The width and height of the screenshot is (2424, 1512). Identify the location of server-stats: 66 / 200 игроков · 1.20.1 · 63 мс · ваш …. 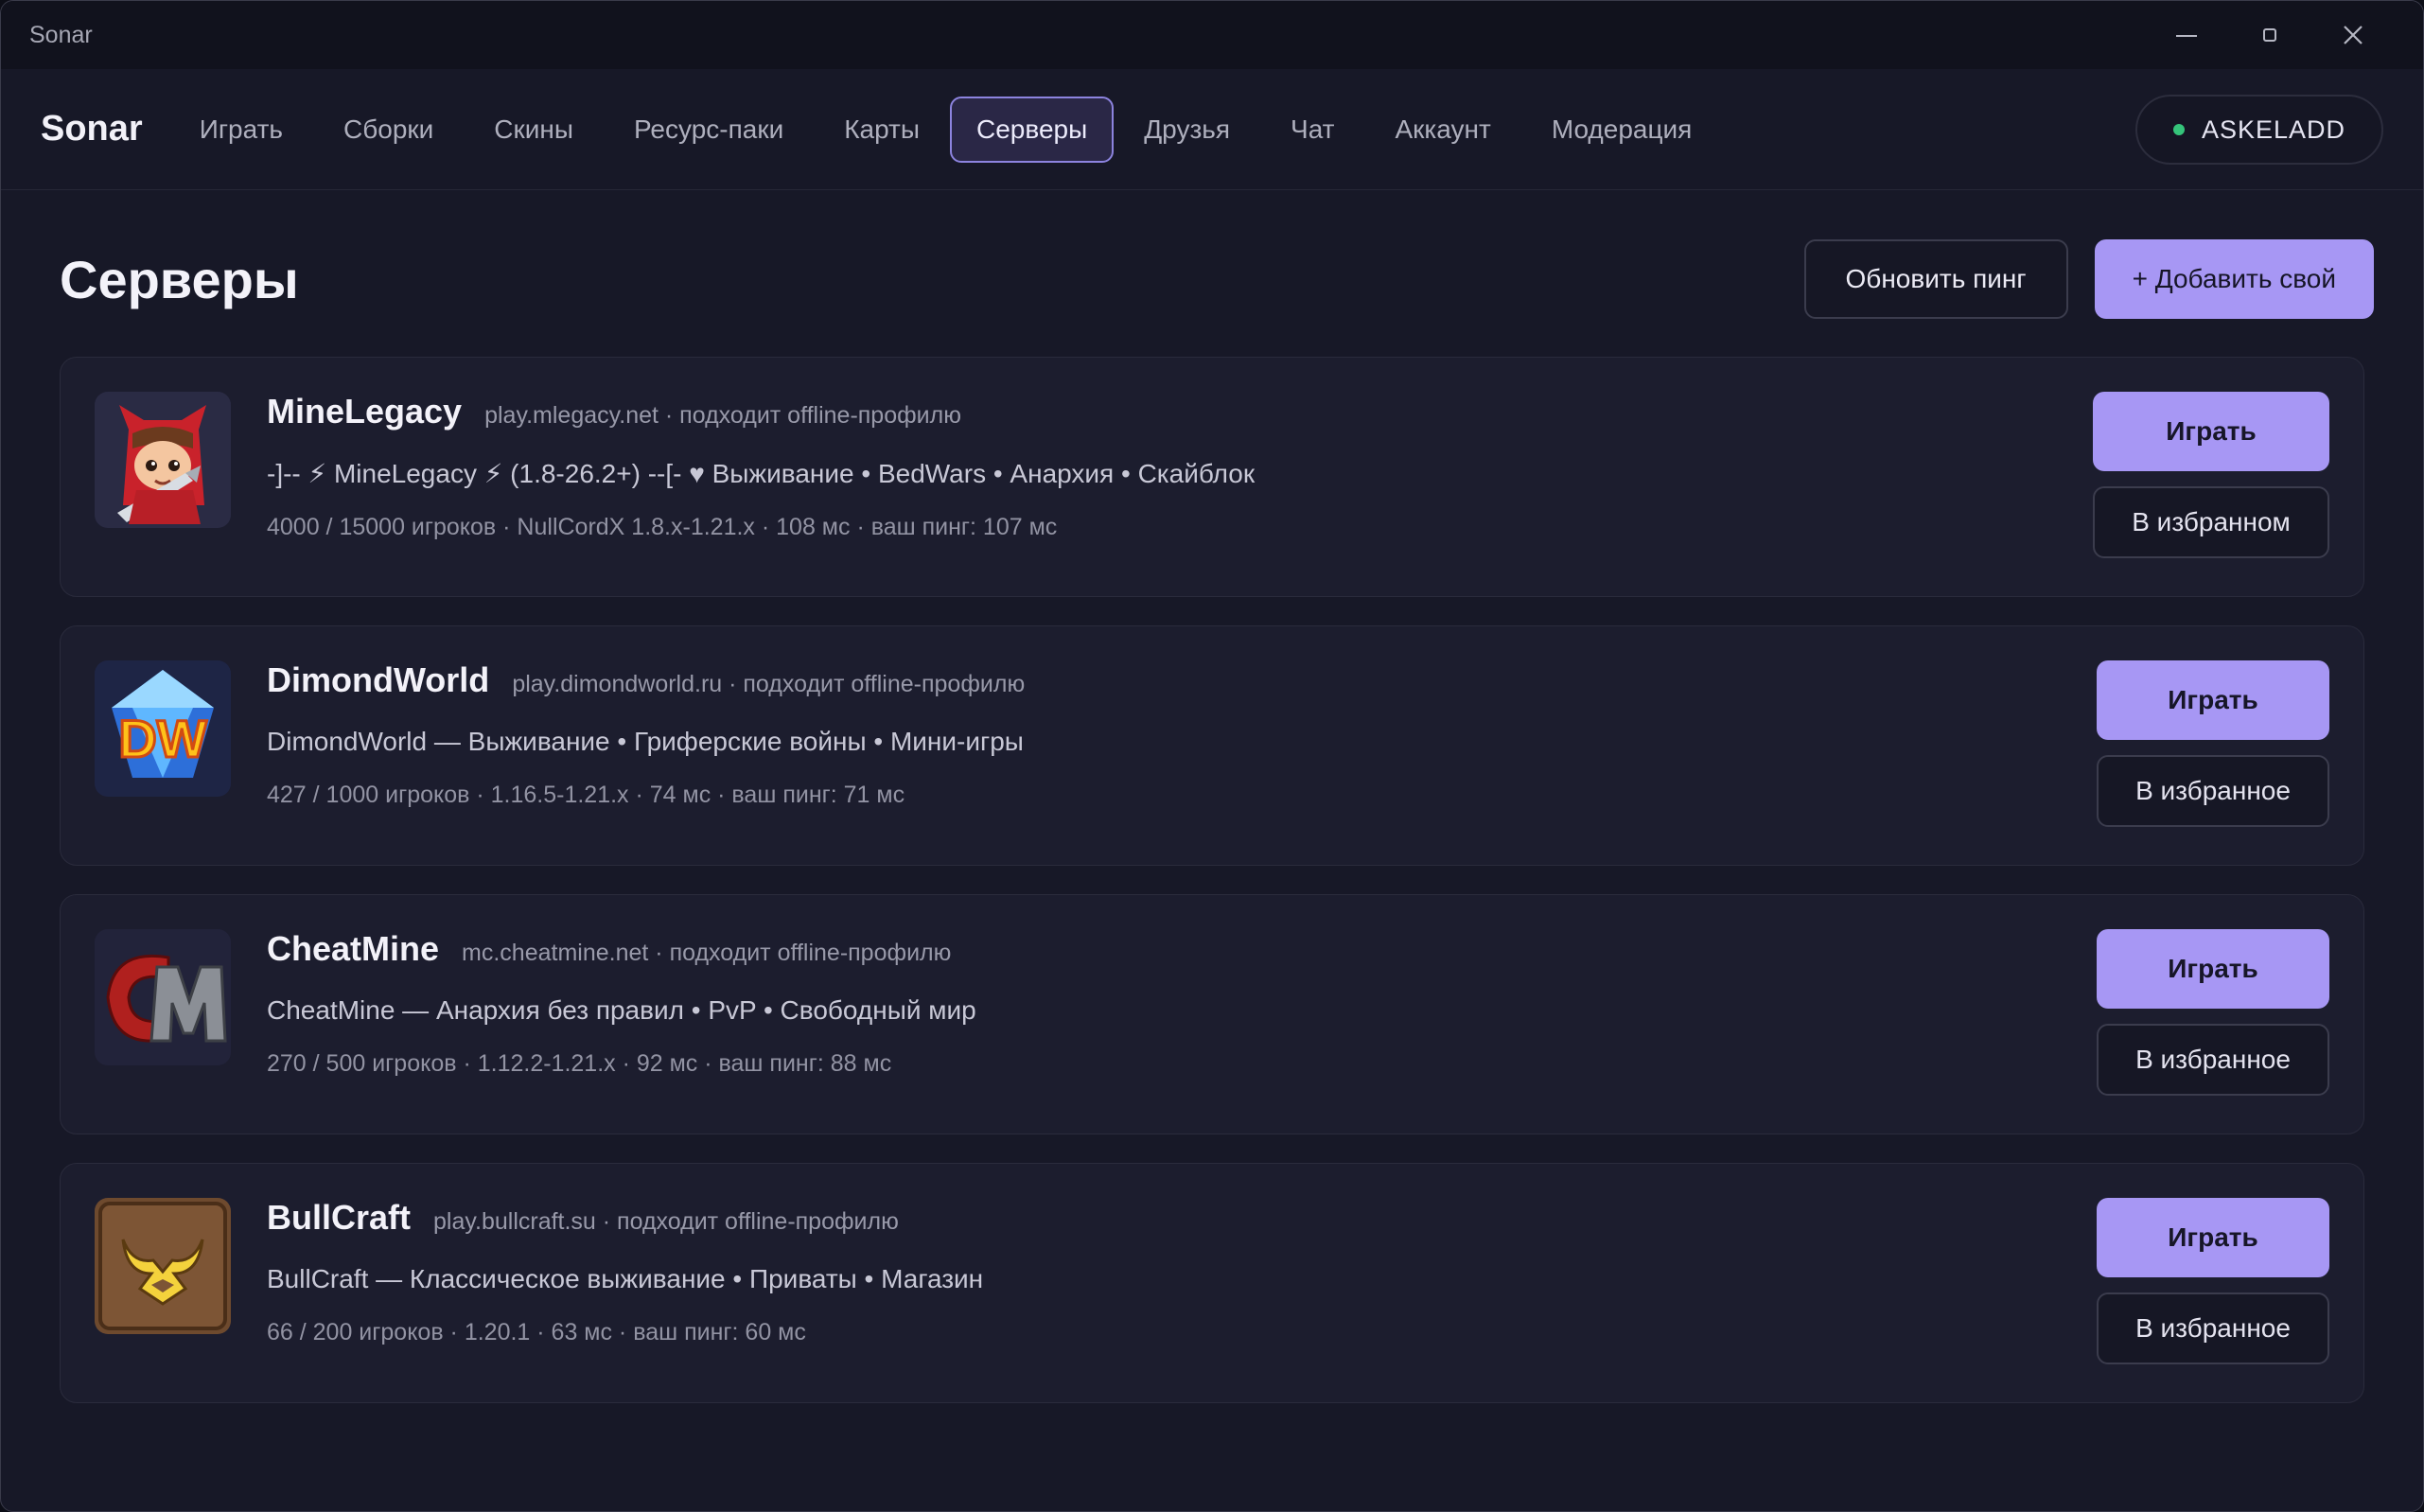
(537, 1332).